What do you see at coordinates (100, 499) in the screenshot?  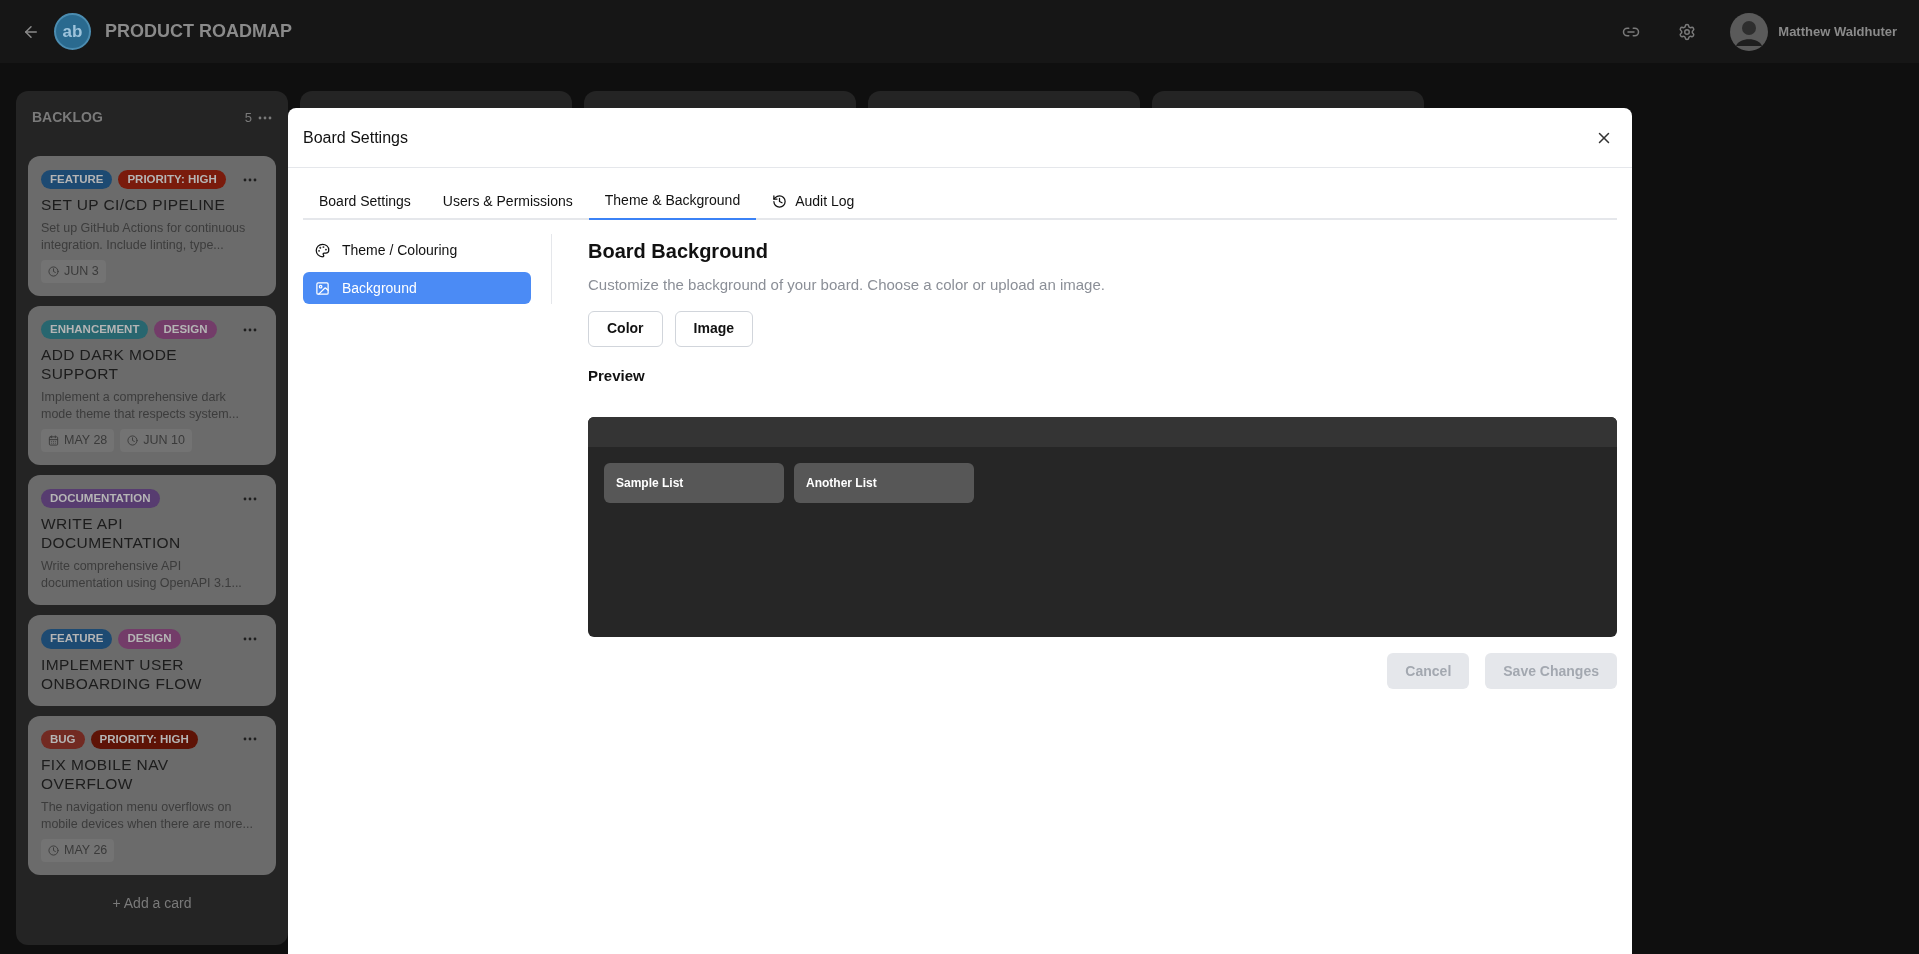 I see `tag: DOCUMENTATION` at bounding box center [100, 499].